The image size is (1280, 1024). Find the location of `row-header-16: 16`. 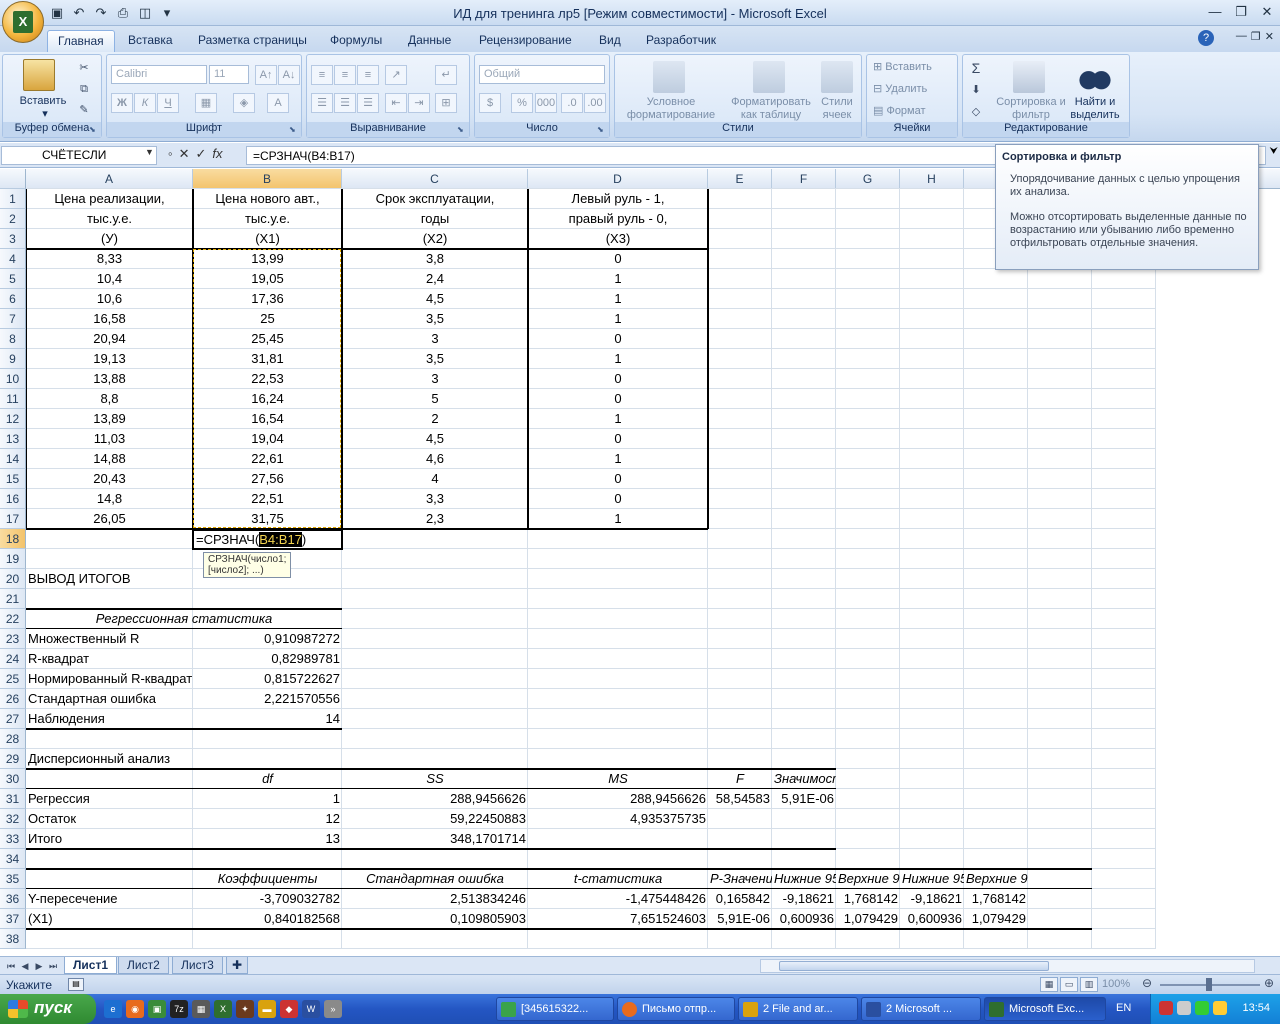

row-header-16: 16 is located at coordinates (13, 499).